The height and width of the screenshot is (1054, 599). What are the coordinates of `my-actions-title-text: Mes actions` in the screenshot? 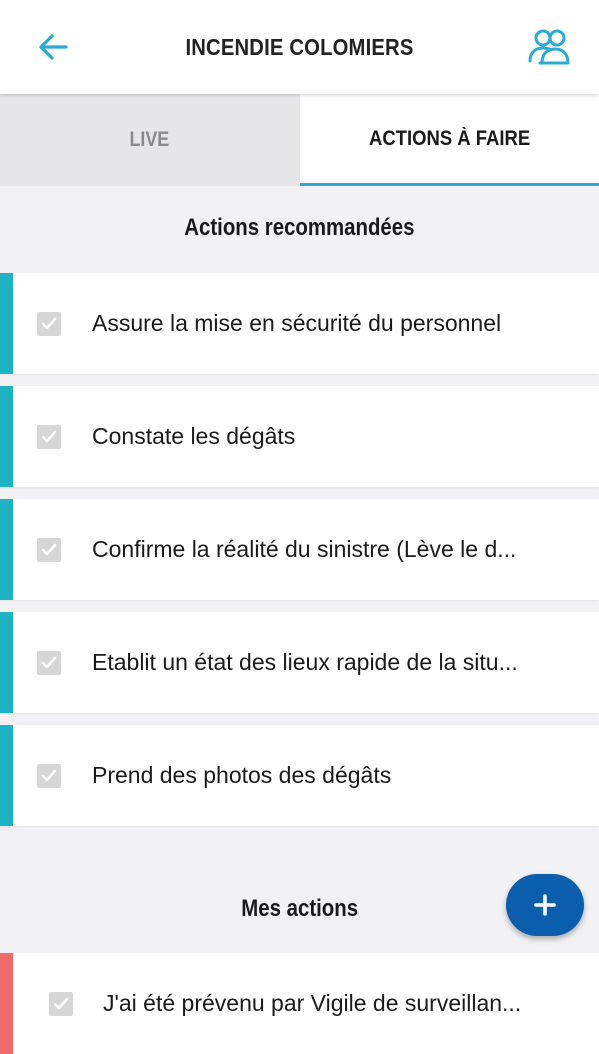 It's located at (299, 909).